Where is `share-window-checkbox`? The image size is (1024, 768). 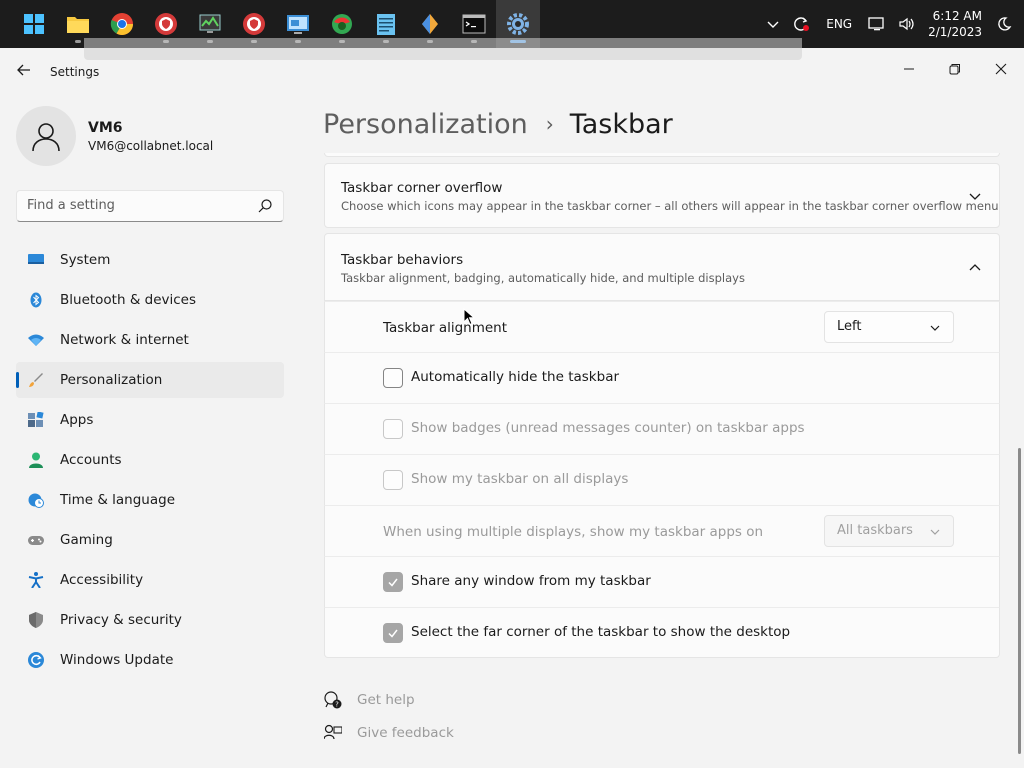
share-window-checkbox is located at coordinates (393, 582).